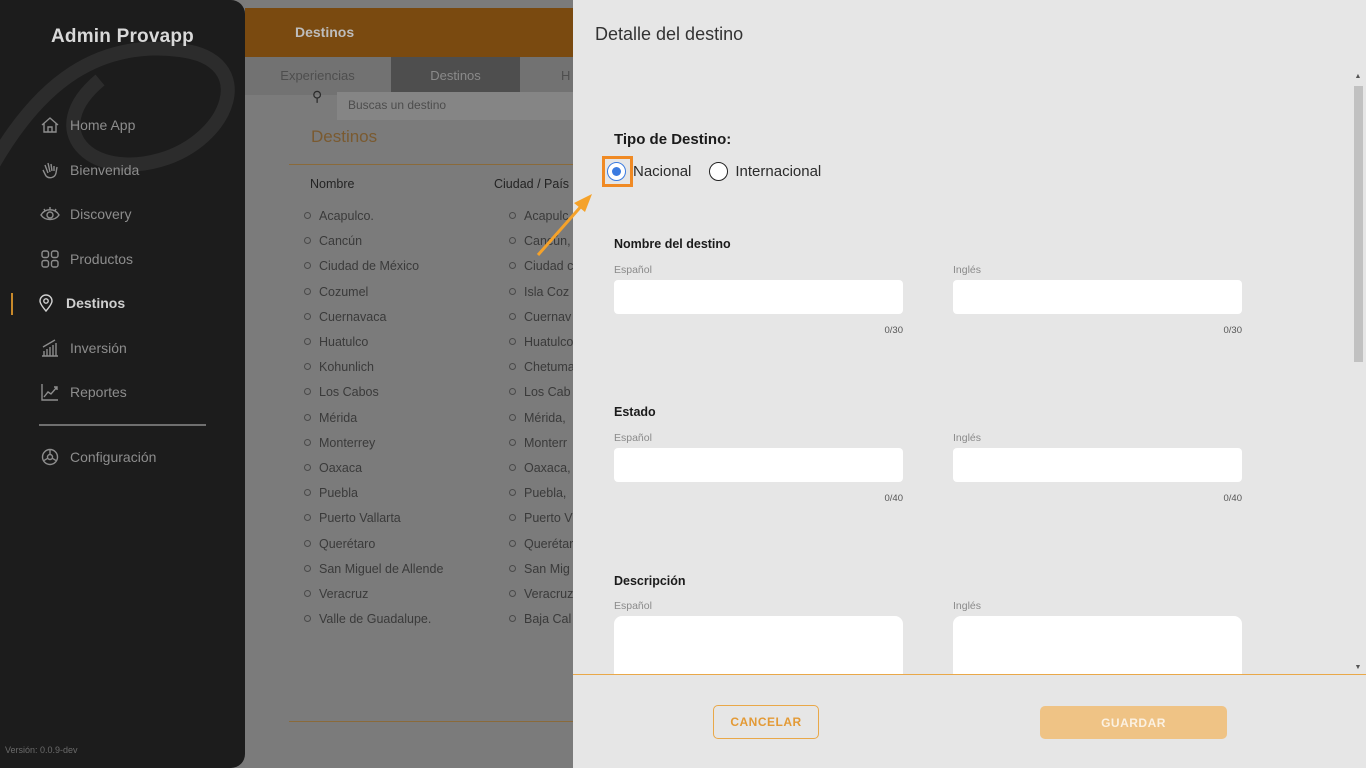 The height and width of the screenshot is (768, 1366). Describe the element at coordinates (542, 367) in the screenshot. I see `bg-row-city: Chetuma` at that location.